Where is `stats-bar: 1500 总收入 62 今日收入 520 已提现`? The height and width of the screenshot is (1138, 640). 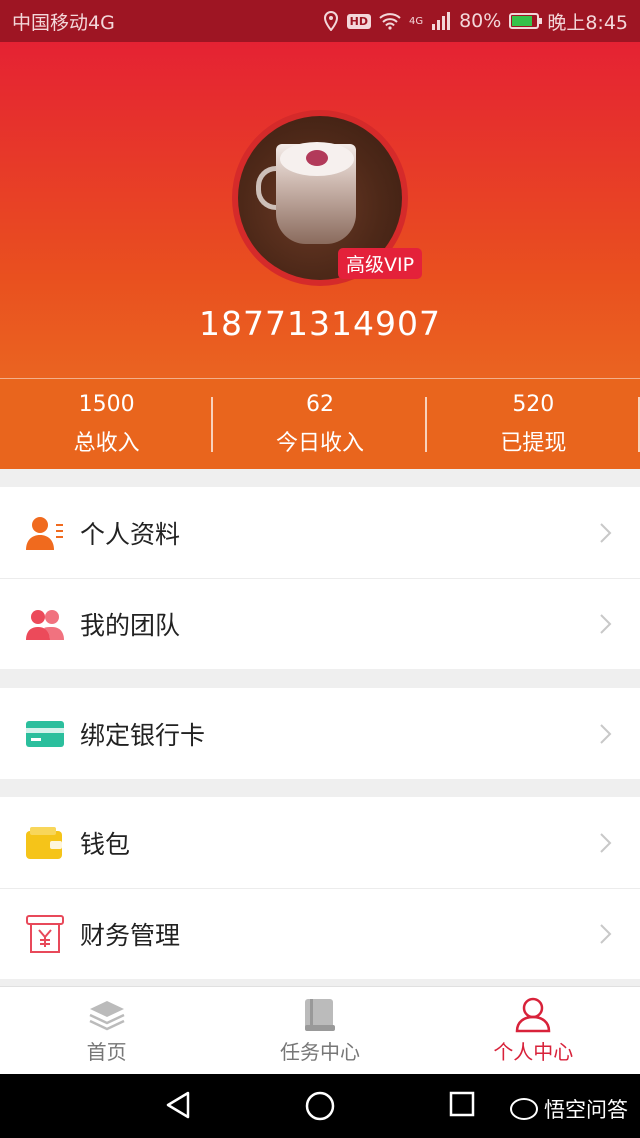 stats-bar: 1500 总收入 62 今日收入 520 已提现 is located at coordinates (320, 423).